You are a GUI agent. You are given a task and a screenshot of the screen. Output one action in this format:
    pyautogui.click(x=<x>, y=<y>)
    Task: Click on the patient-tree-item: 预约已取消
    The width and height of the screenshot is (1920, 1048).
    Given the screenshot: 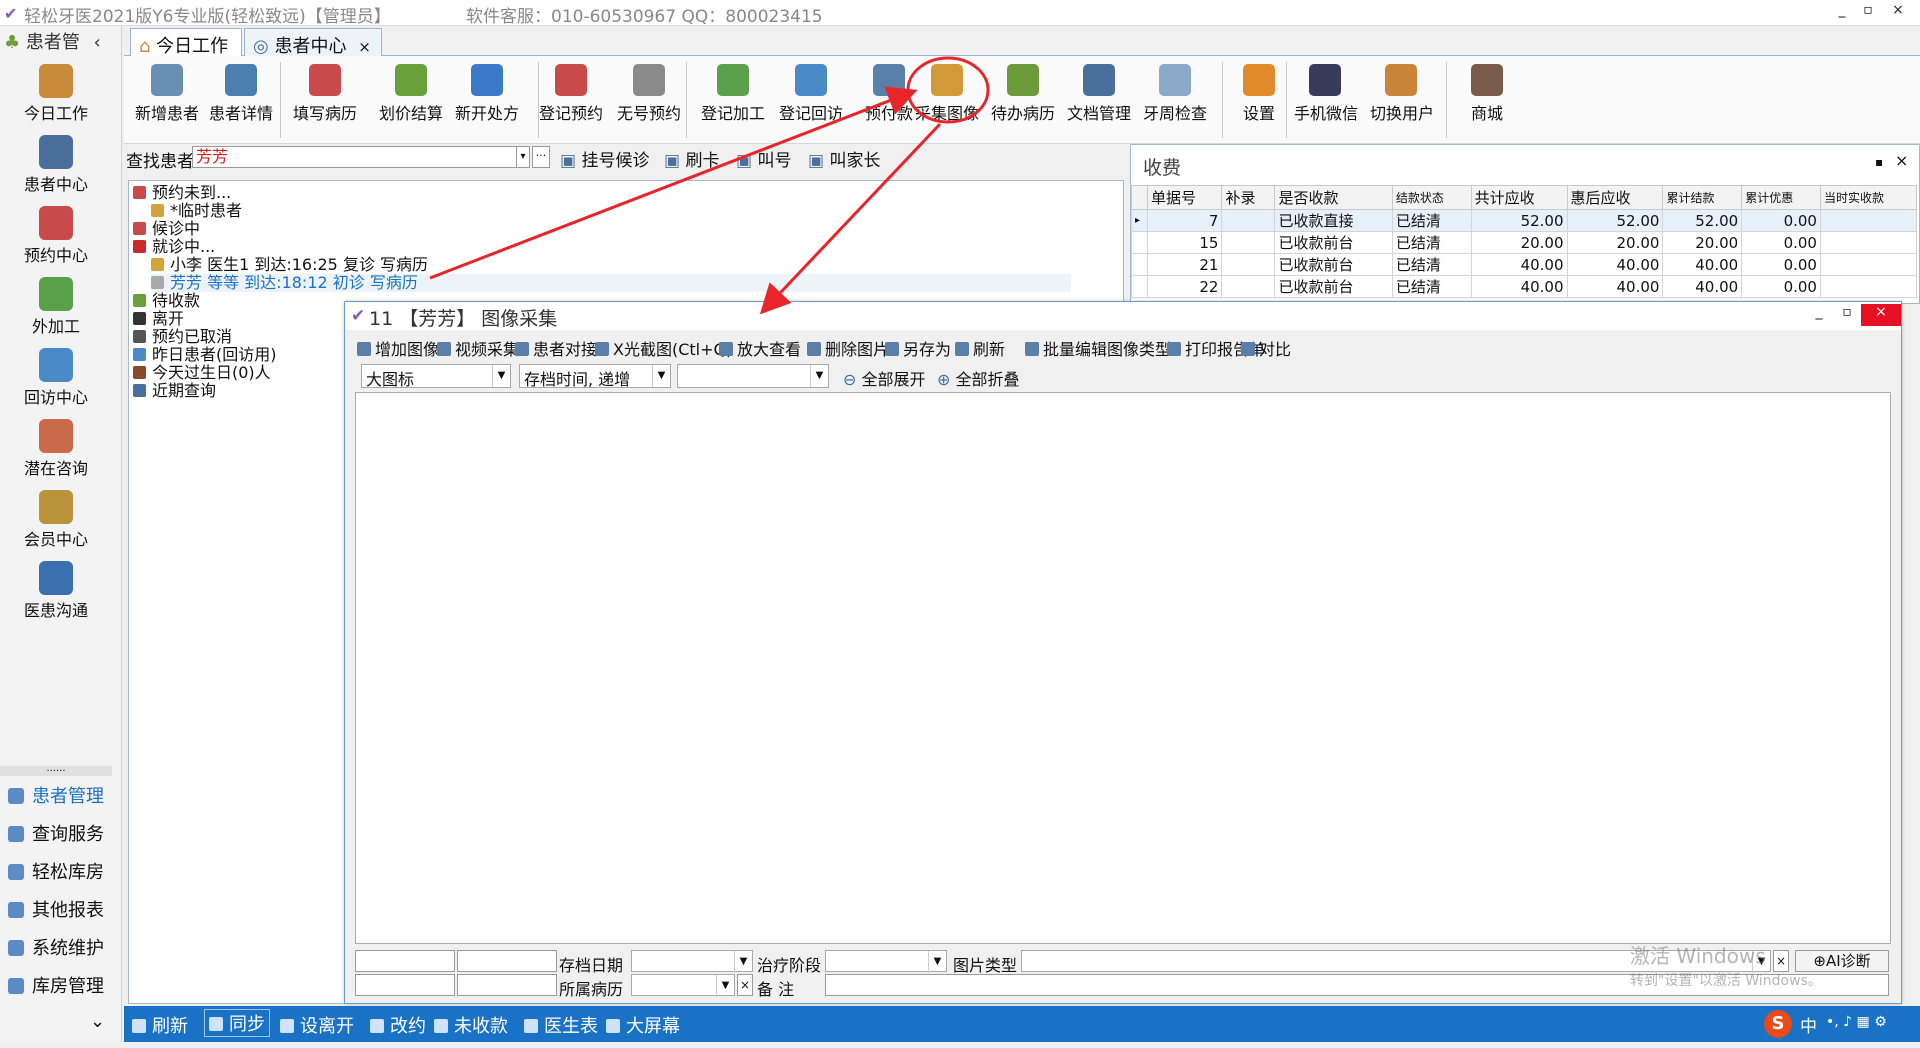 What is the action you would take?
    pyautogui.click(x=182, y=337)
    